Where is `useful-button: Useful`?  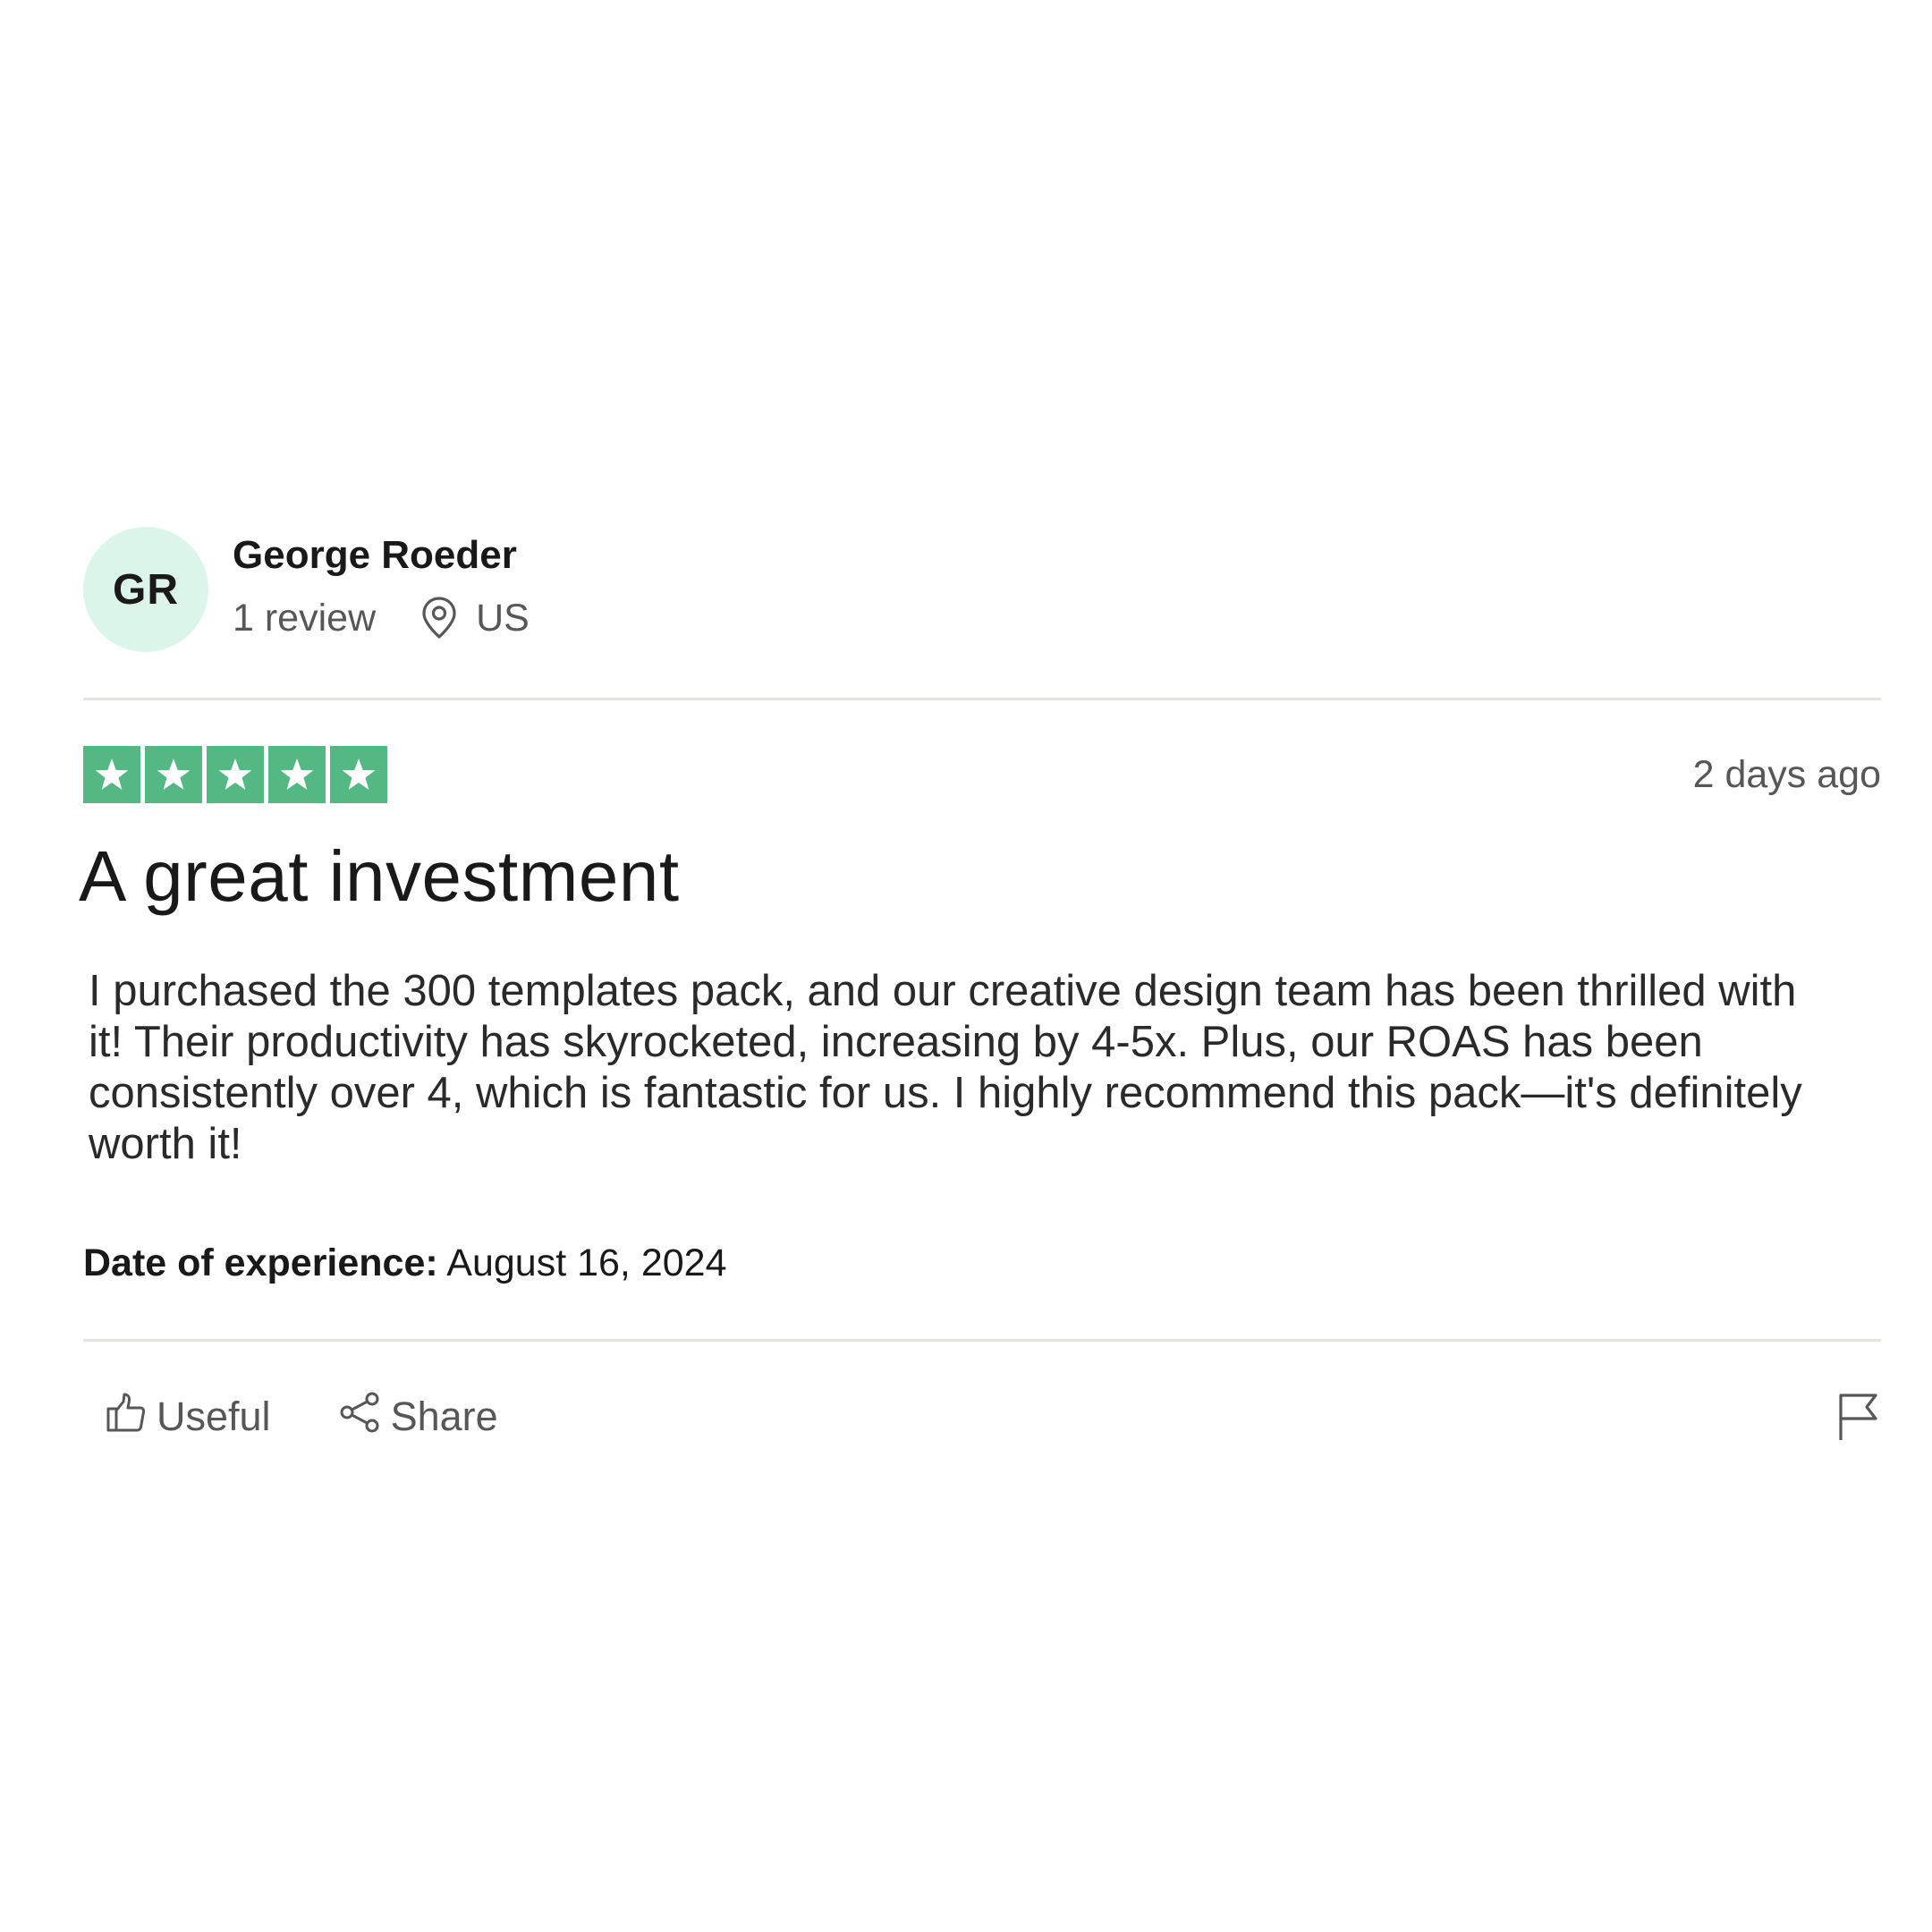
useful-button: Useful is located at coordinates (188, 1417).